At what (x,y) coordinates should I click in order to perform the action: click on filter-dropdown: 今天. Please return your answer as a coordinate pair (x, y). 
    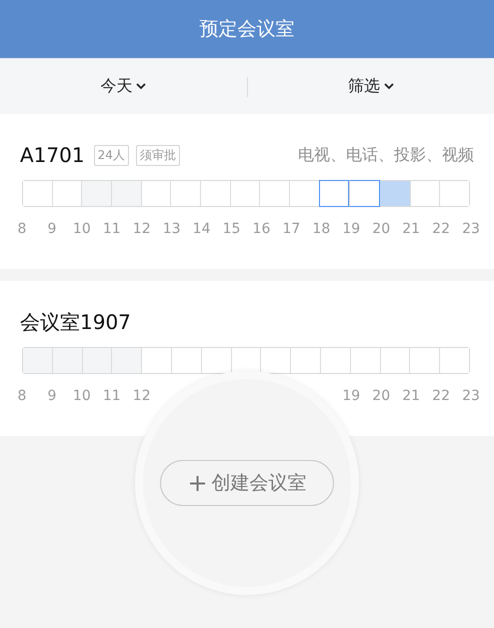
    Looking at the image, I should click on (123, 86).